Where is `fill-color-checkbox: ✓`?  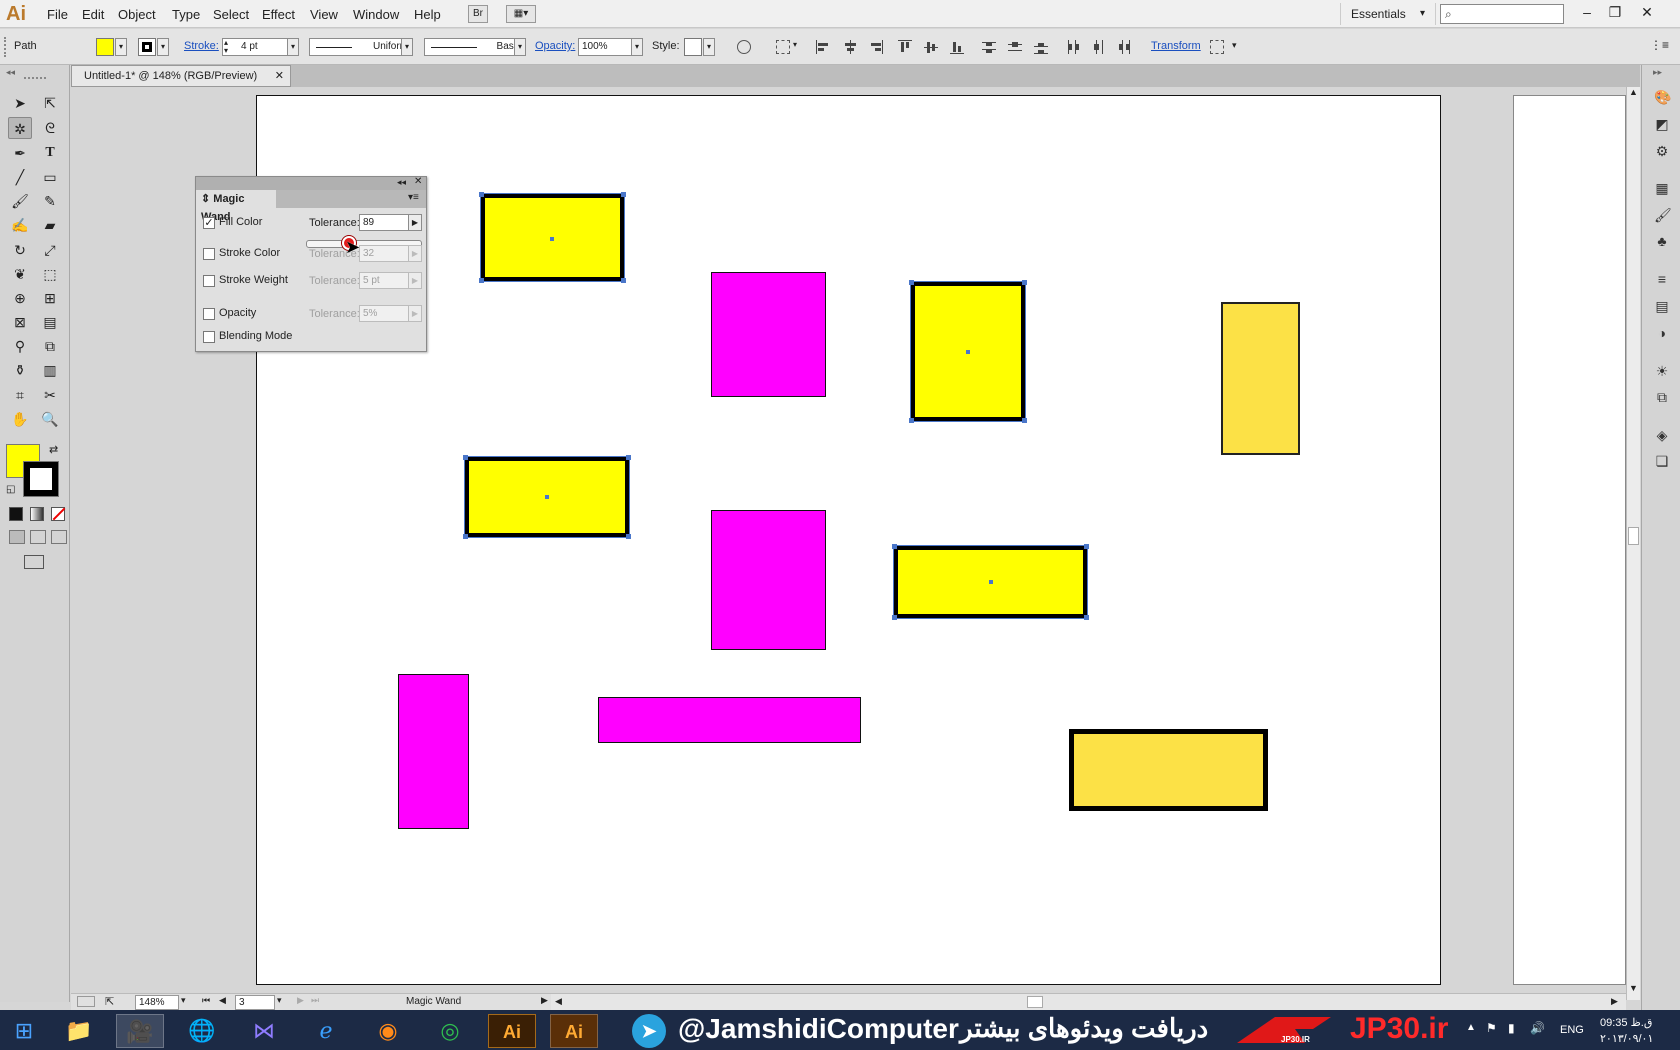 fill-color-checkbox: ✓ is located at coordinates (209, 223).